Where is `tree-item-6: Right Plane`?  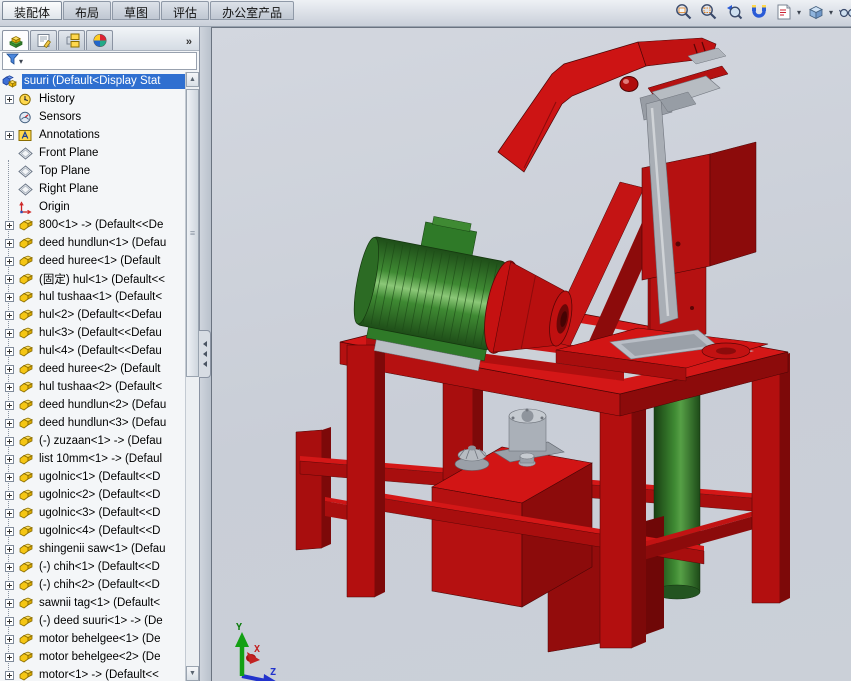
tree-item-6: Right Plane is located at coordinates (92, 189).